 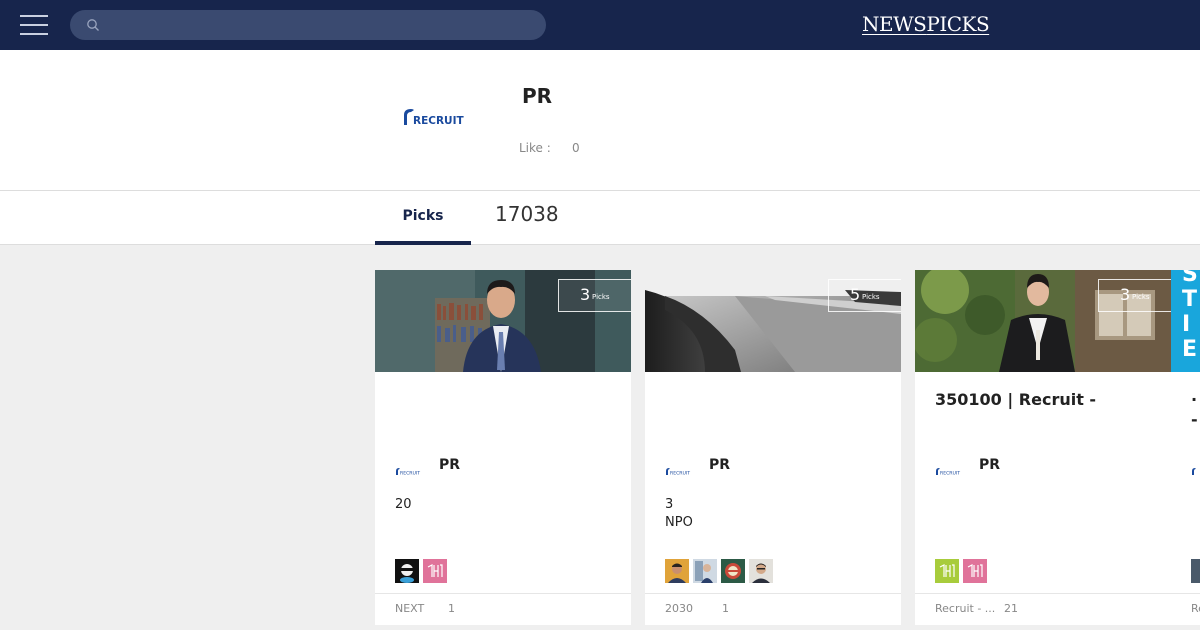 I want to click on publisher-logo, so click(x=1194, y=471).